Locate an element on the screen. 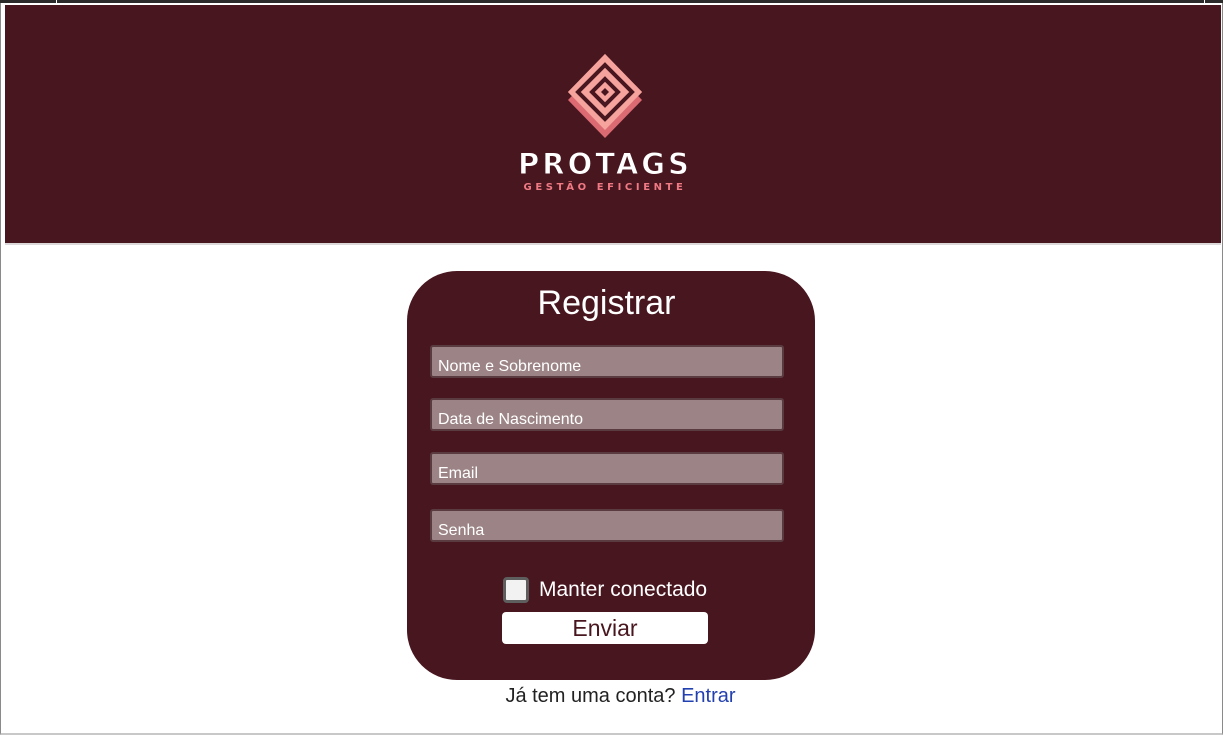  password-input is located at coordinates (607, 525).